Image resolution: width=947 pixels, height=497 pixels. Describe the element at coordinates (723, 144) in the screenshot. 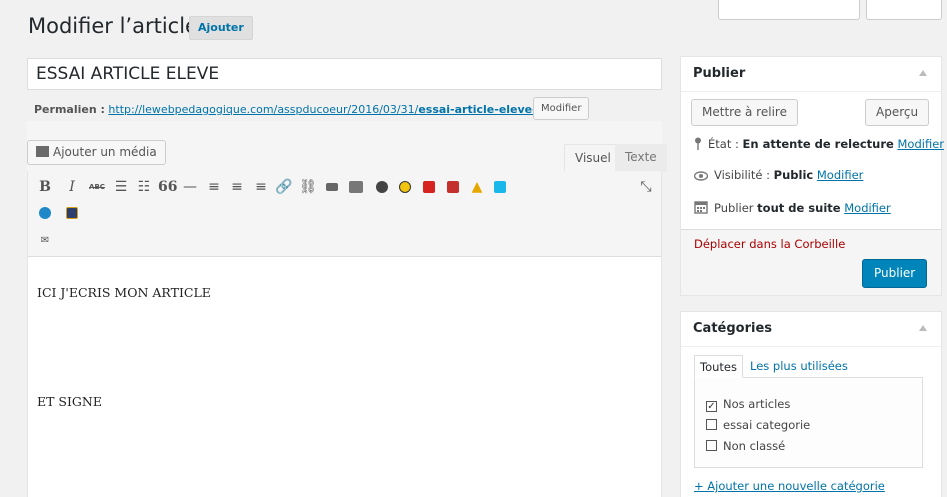

I see `status-label: État :` at that location.